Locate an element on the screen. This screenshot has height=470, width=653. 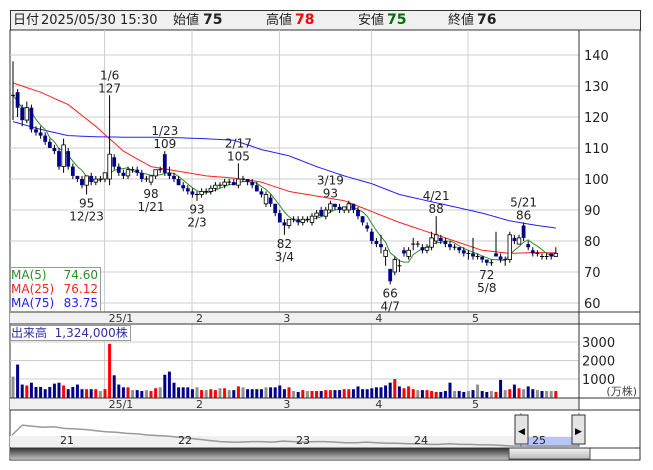
scrollbar-thumb is located at coordinates (549, 453).